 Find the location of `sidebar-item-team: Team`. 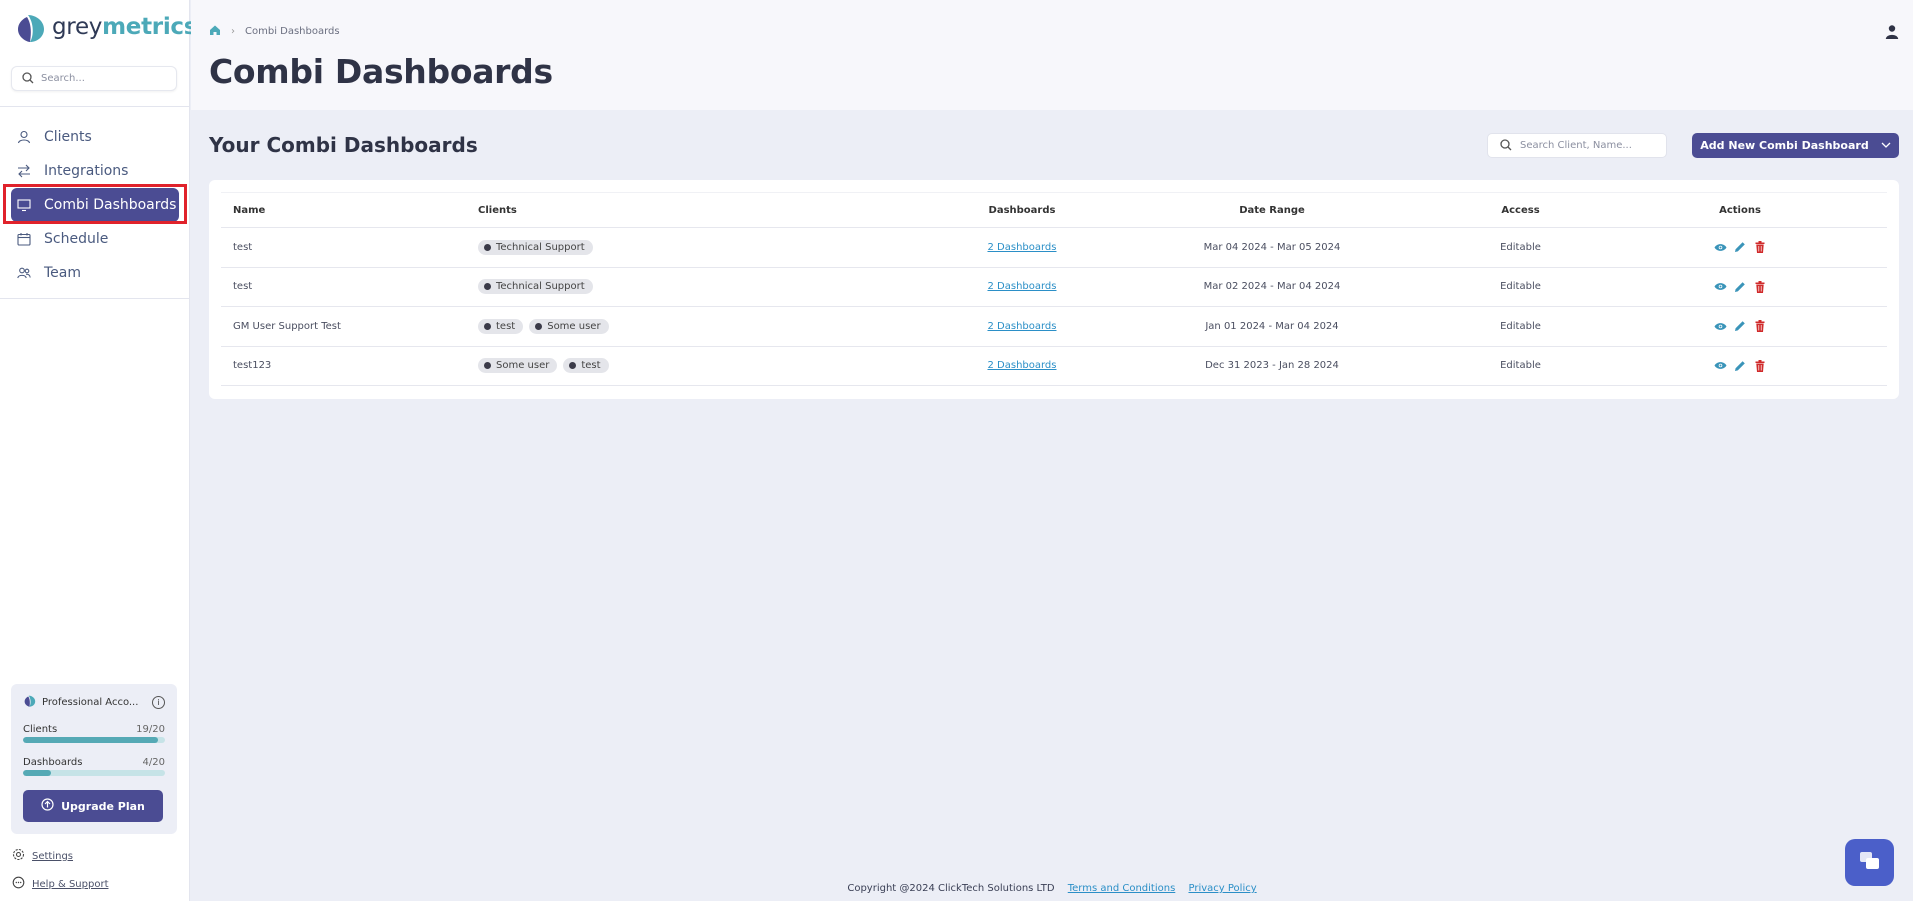

sidebar-item-team: Team is located at coordinates (95, 273).